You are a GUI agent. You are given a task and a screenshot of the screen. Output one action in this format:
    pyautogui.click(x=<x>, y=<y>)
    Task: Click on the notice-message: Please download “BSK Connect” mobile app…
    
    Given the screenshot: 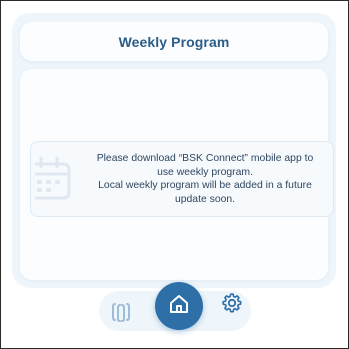 What is the action you would take?
    pyautogui.click(x=205, y=179)
    